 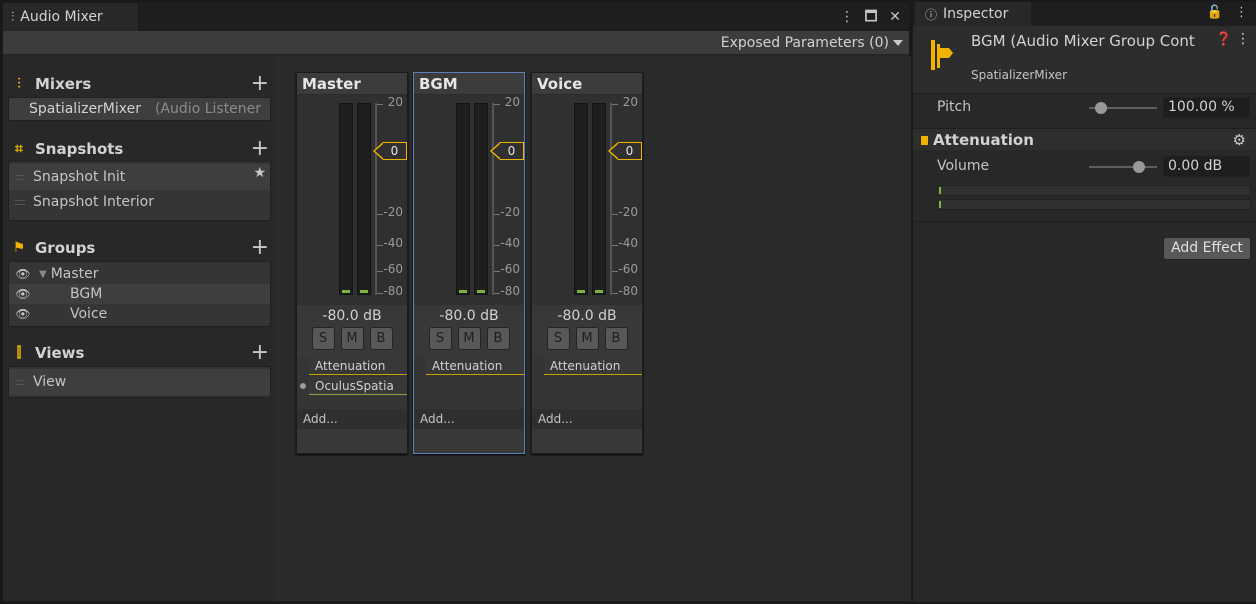 What do you see at coordinates (1123, 167) in the screenshot?
I see `volume-slider` at bounding box center [1123, 167].